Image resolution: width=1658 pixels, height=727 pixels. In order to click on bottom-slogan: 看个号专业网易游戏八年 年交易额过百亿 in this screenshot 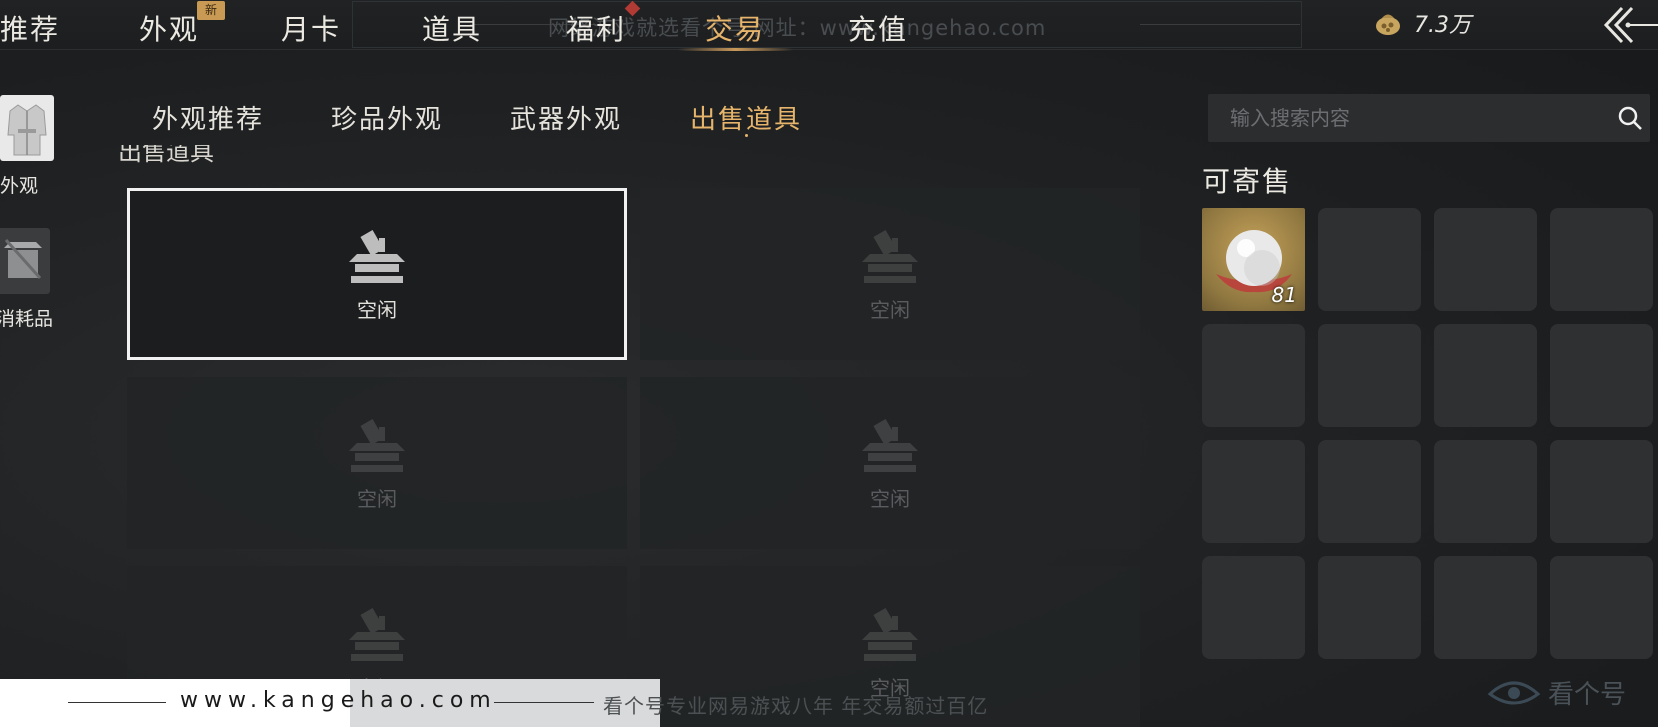, I will do `click(796, 706)`.